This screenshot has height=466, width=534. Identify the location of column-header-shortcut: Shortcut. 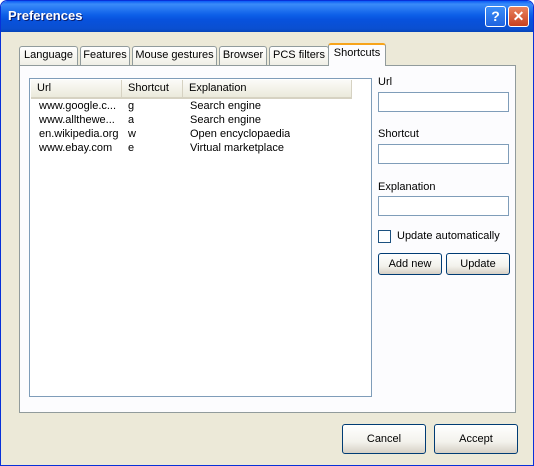
(152, 88).